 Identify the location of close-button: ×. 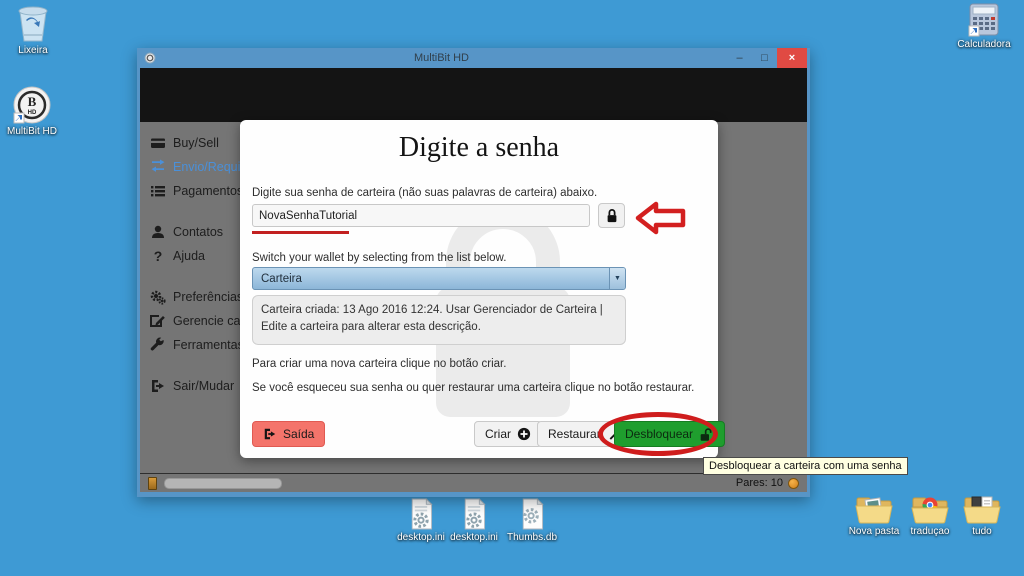
(792, 58).